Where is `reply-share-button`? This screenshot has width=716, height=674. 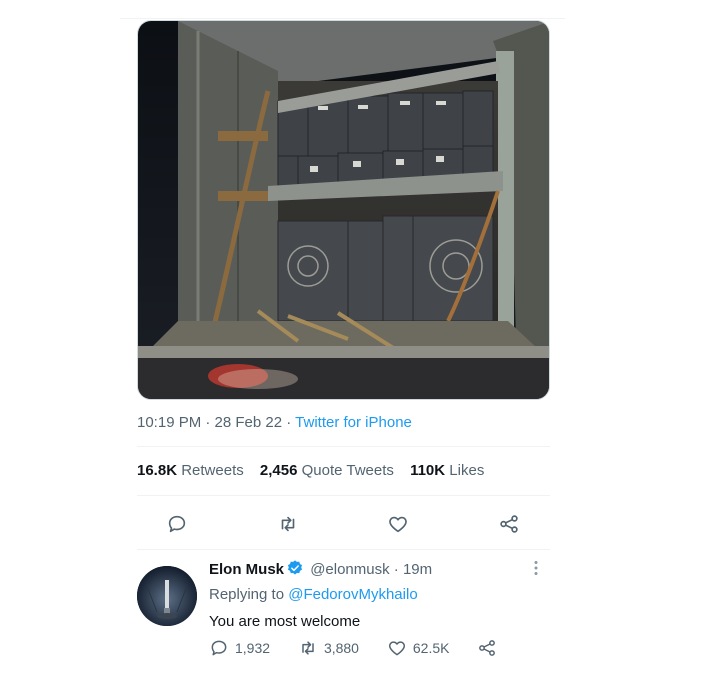
reply-share-button is located at coordinates (490, 648).